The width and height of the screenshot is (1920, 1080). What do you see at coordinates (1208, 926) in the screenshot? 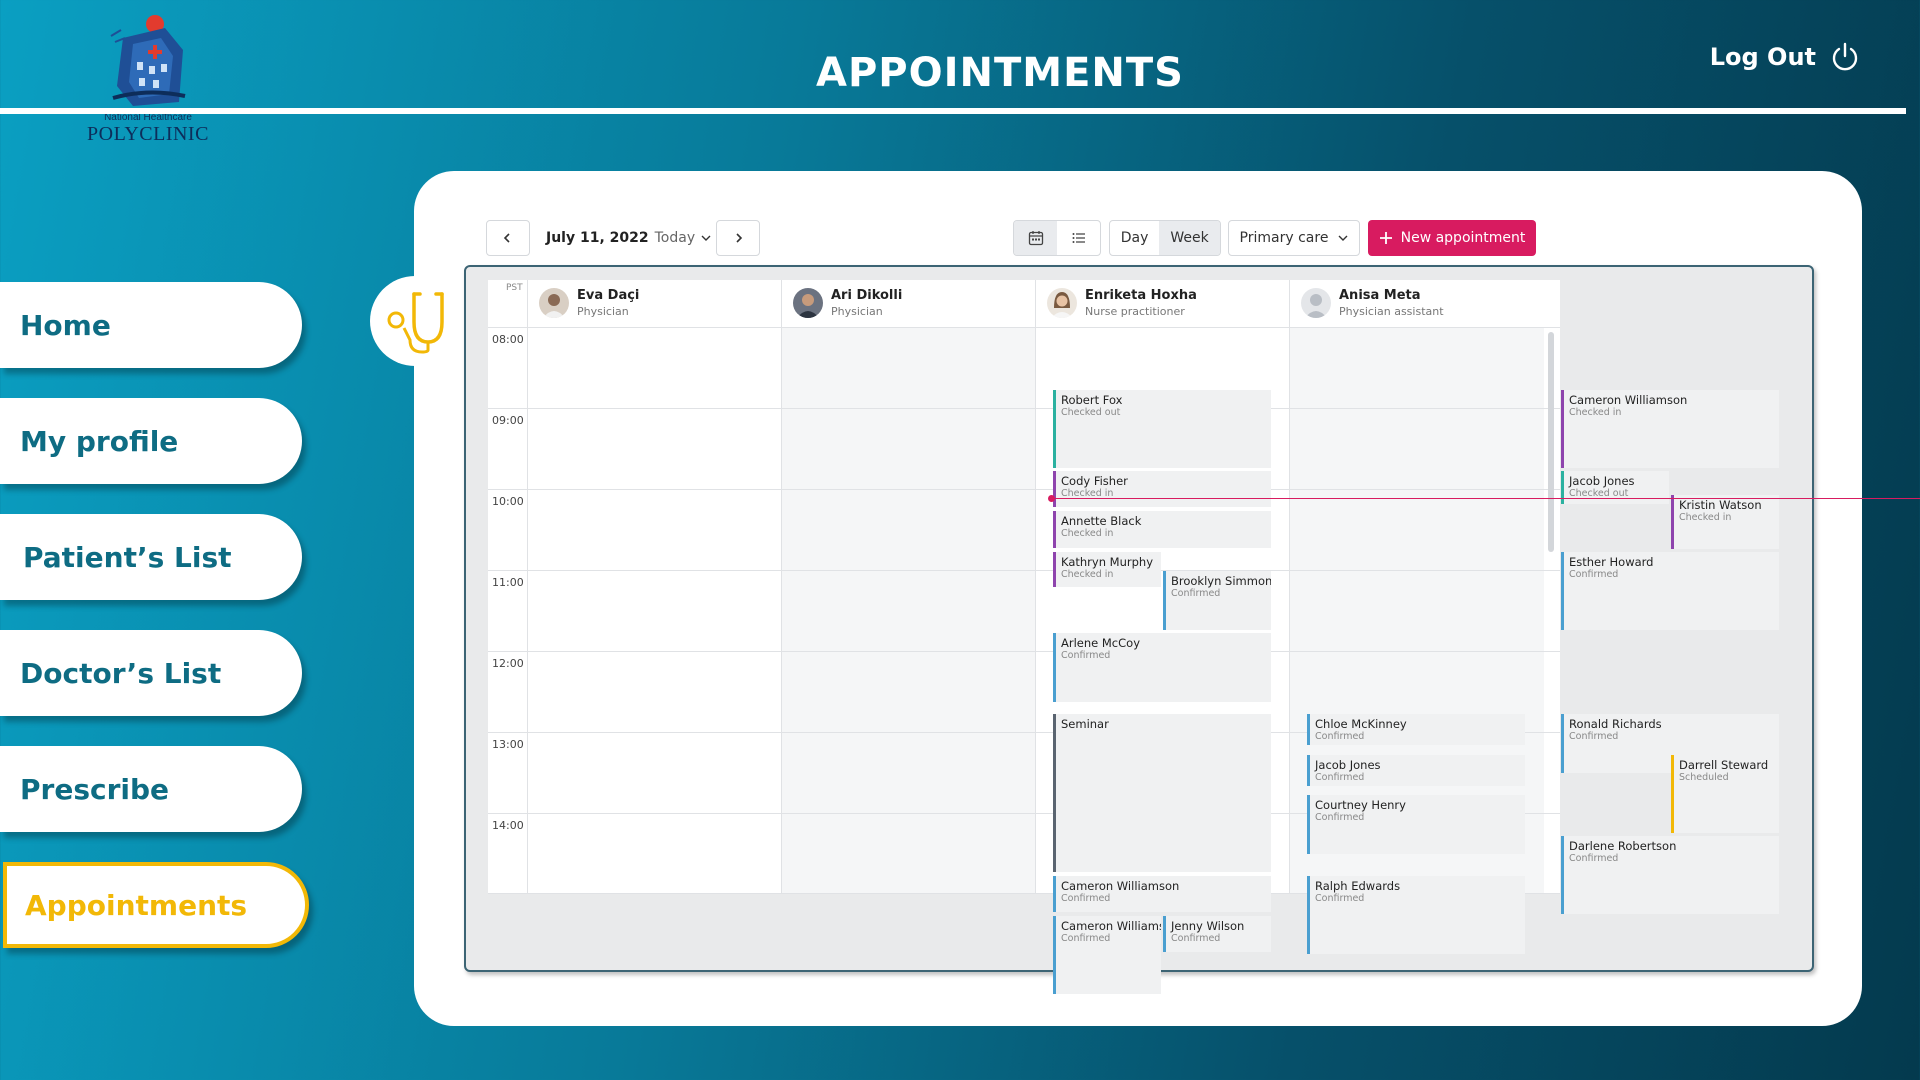
I see `patient-name: Jenny Wilson` at bounding box center [1208, 926].